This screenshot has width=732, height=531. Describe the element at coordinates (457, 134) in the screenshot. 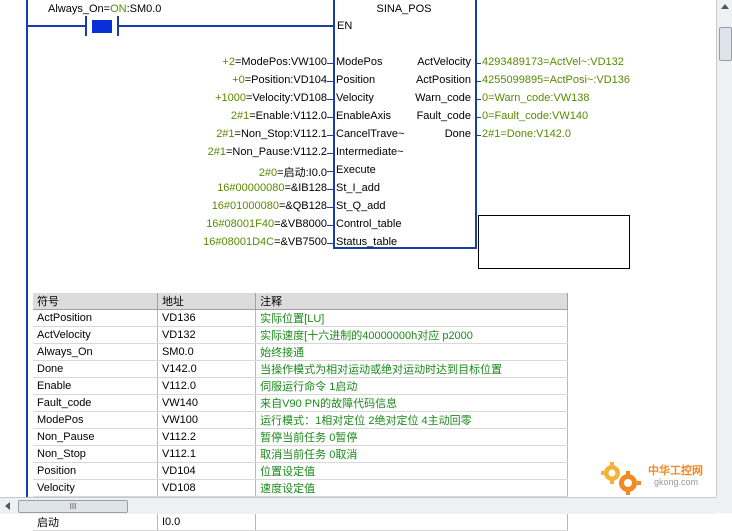

I see `output-pin-label: Done` at that location.